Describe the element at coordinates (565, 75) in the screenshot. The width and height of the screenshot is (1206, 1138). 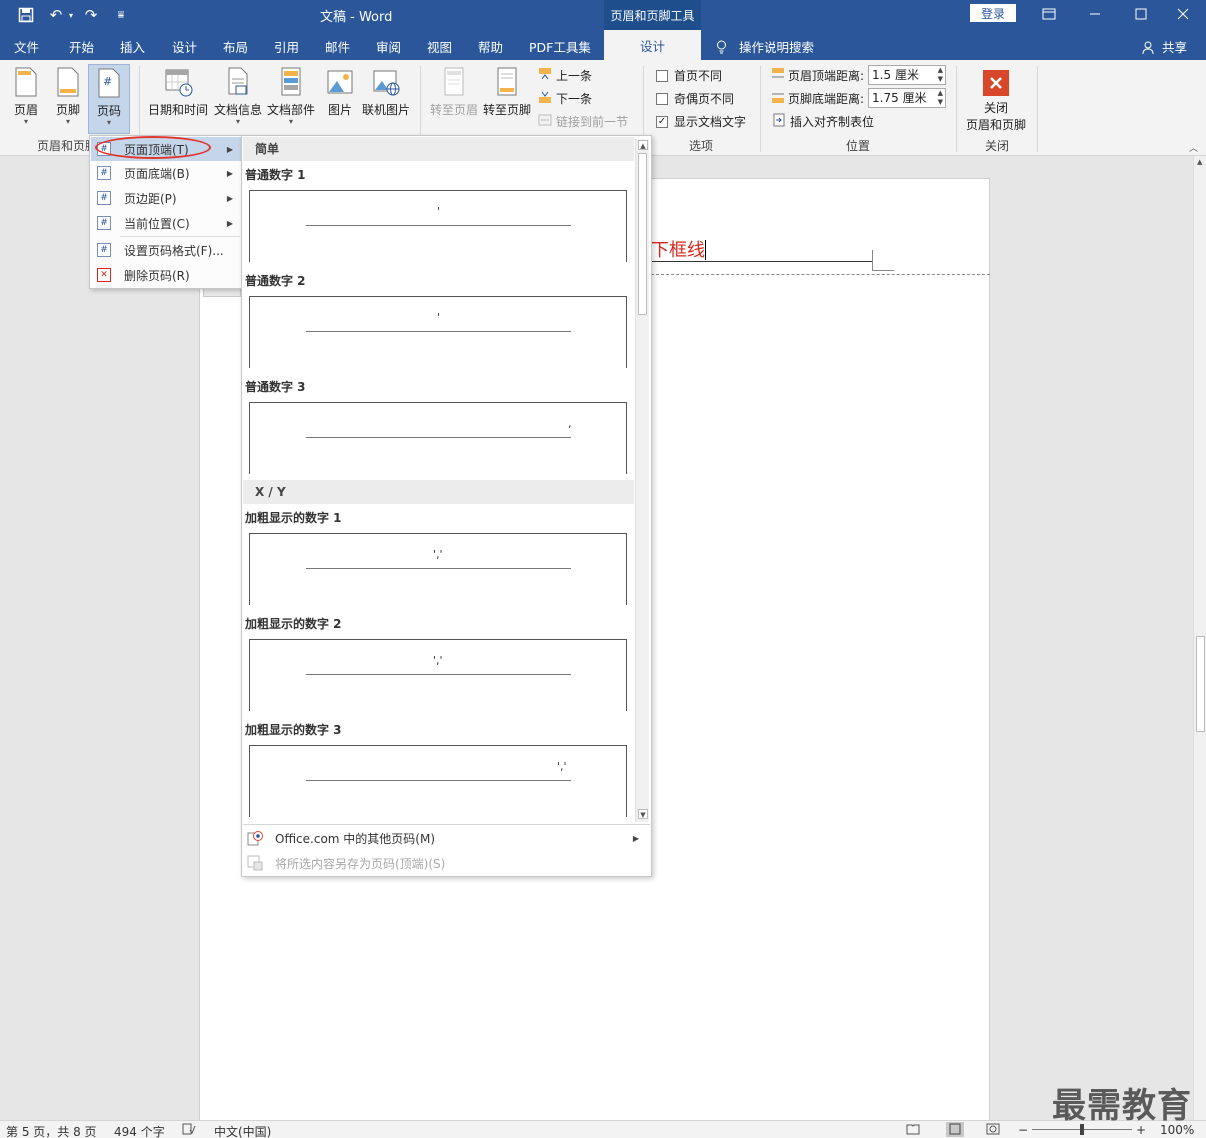
I see `previous-button: 上一条` at that location.